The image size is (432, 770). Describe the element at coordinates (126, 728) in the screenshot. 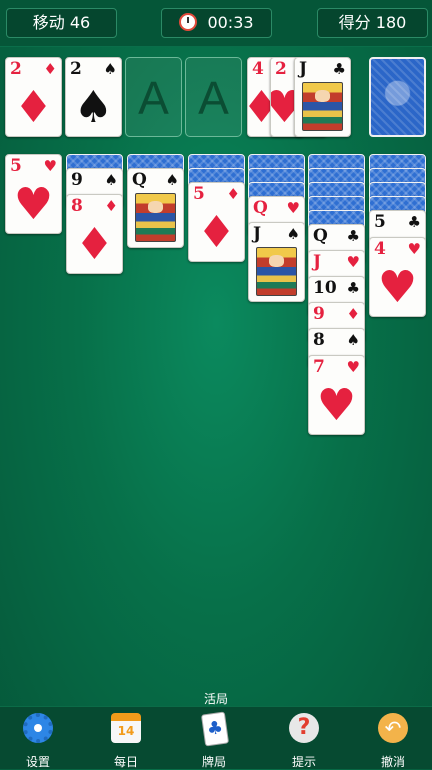

I see `calendar-icon: 14` at that location.